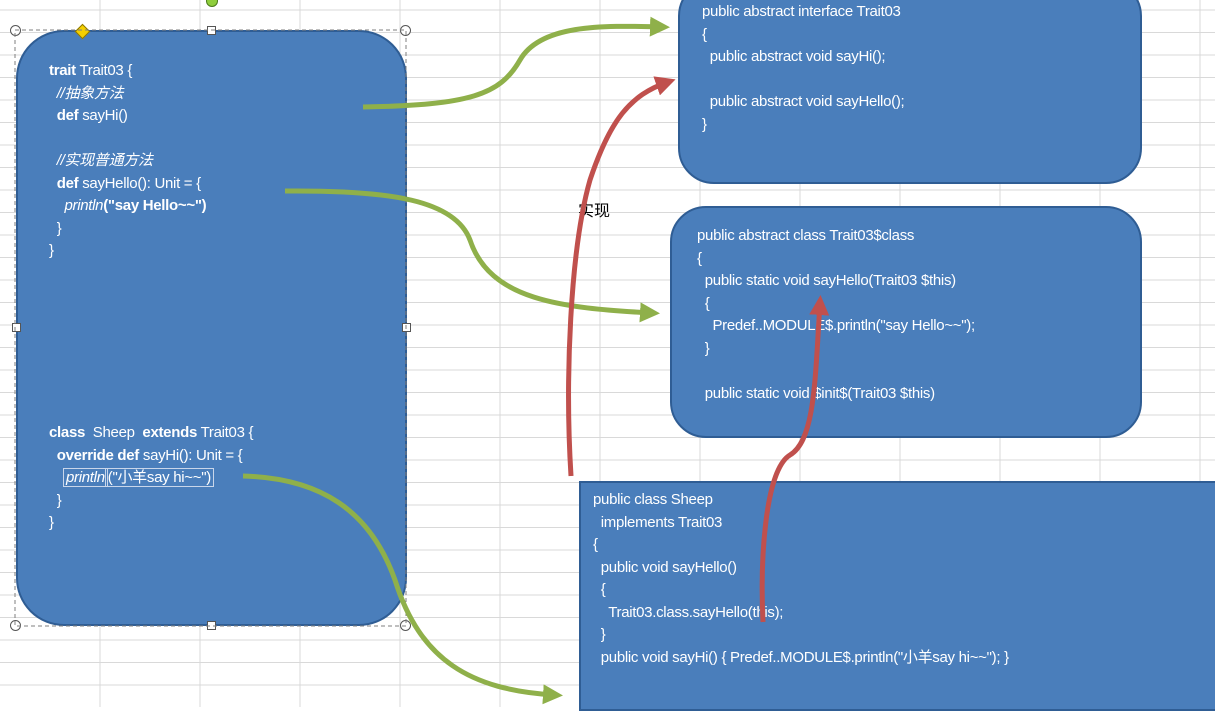 This screenshot has width=1215, height=712. I want to click on code-line: public class Sheep, so click(653, 499).